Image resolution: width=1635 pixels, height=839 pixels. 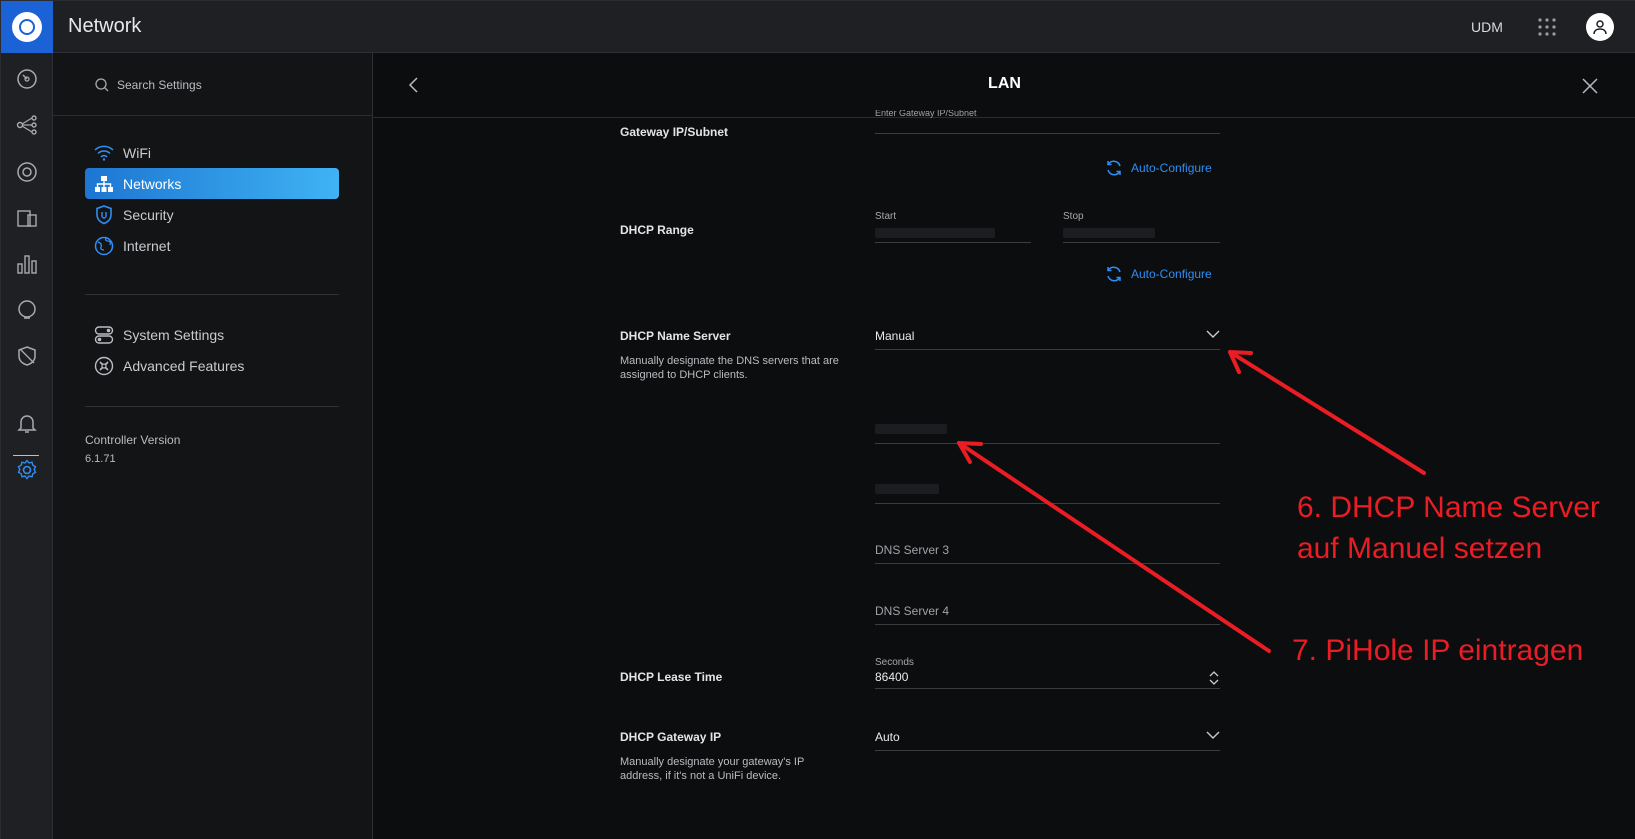 What do you see at coordinates (27, 423) in the screenshot?
I see `alerts-bell-icon` at bounding box center [27, 423].